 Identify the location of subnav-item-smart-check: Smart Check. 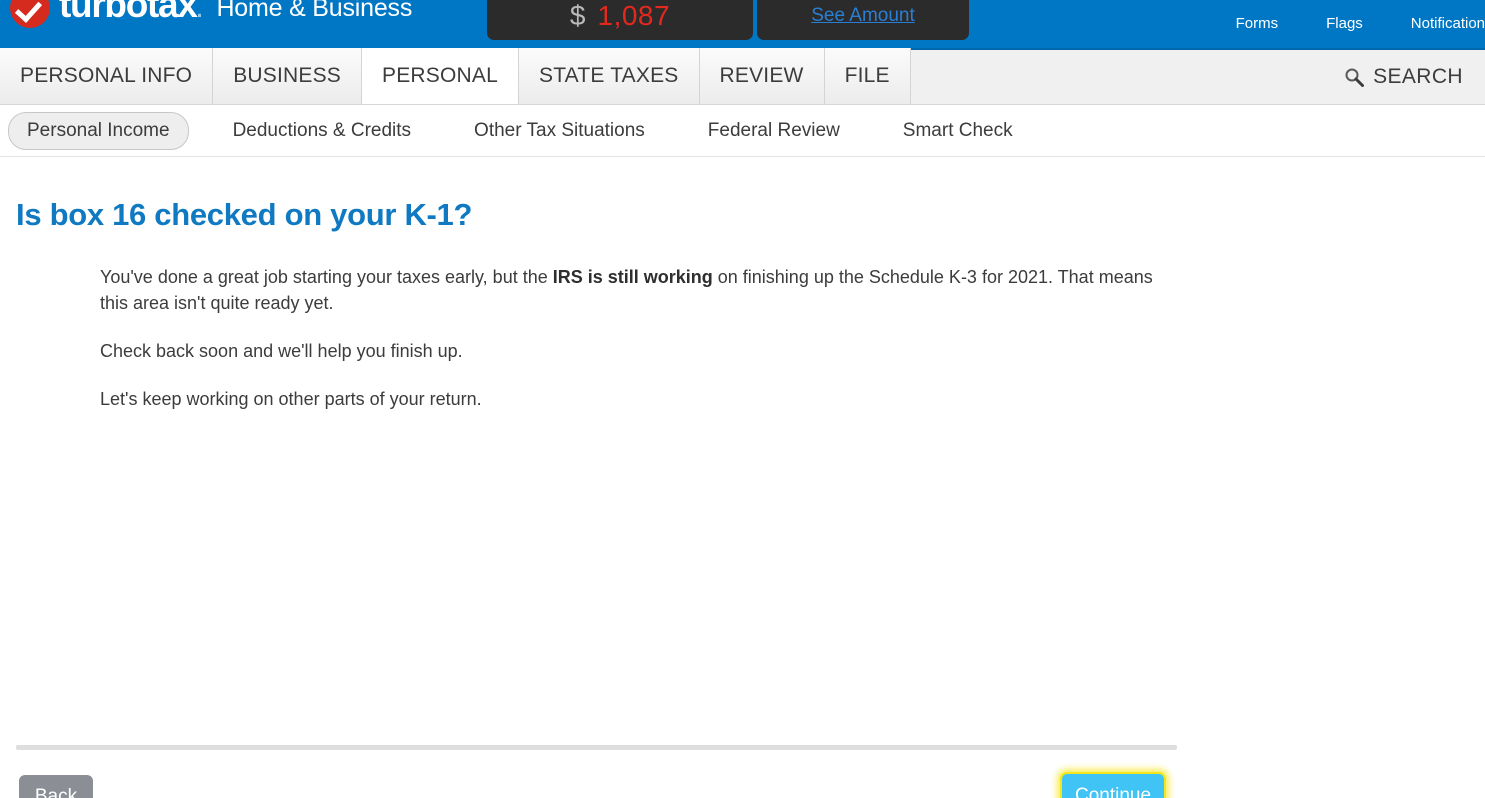
(958, 131).